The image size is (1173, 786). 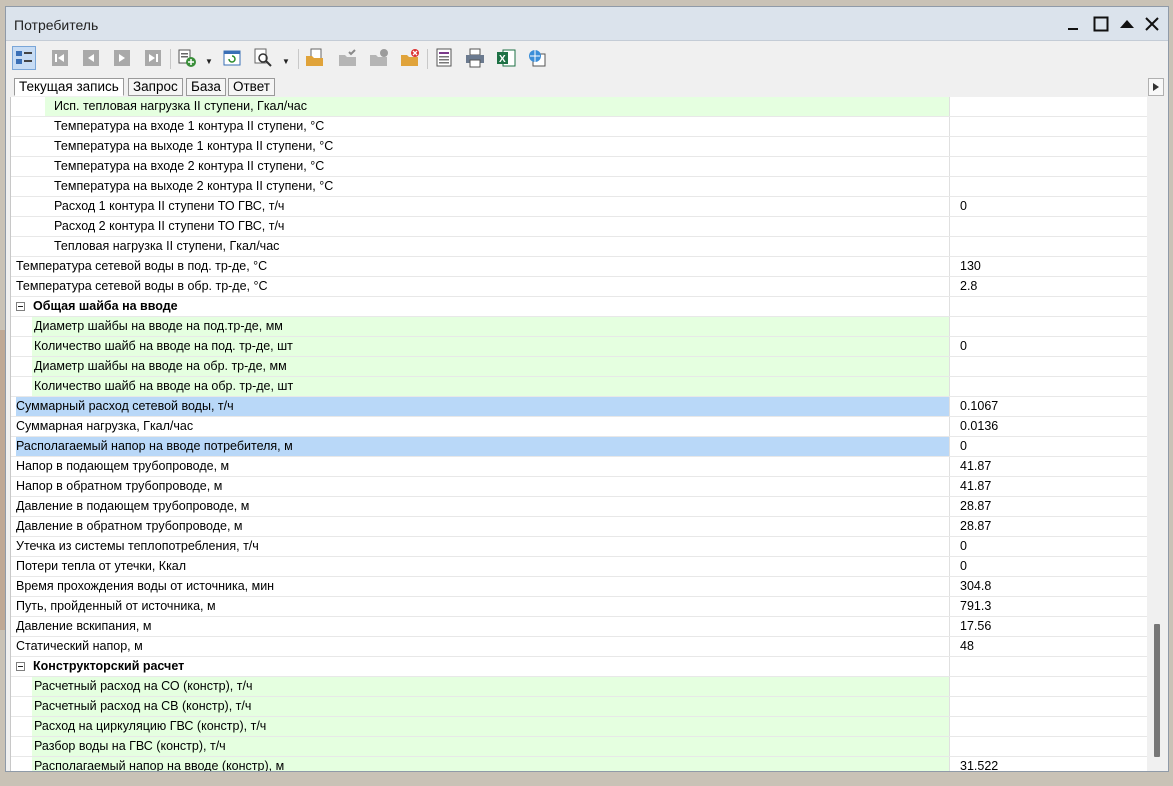 What do you see at coordinates (480, 706) in the screenshot?
I see `property-name-cell: Расчетный расход на СВ (констр), т/ч` at bounding box center [480, 706].